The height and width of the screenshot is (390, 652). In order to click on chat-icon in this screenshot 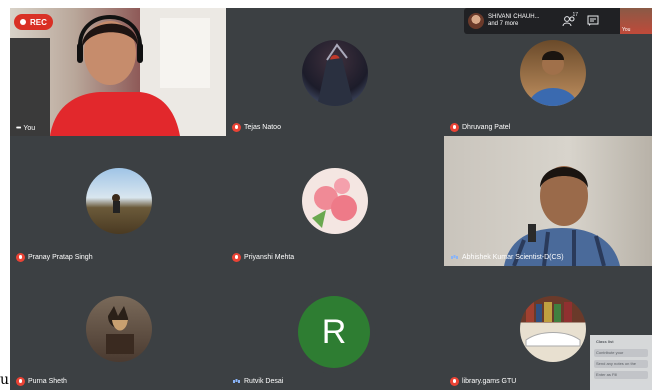, I will do `click(593, 20)`.